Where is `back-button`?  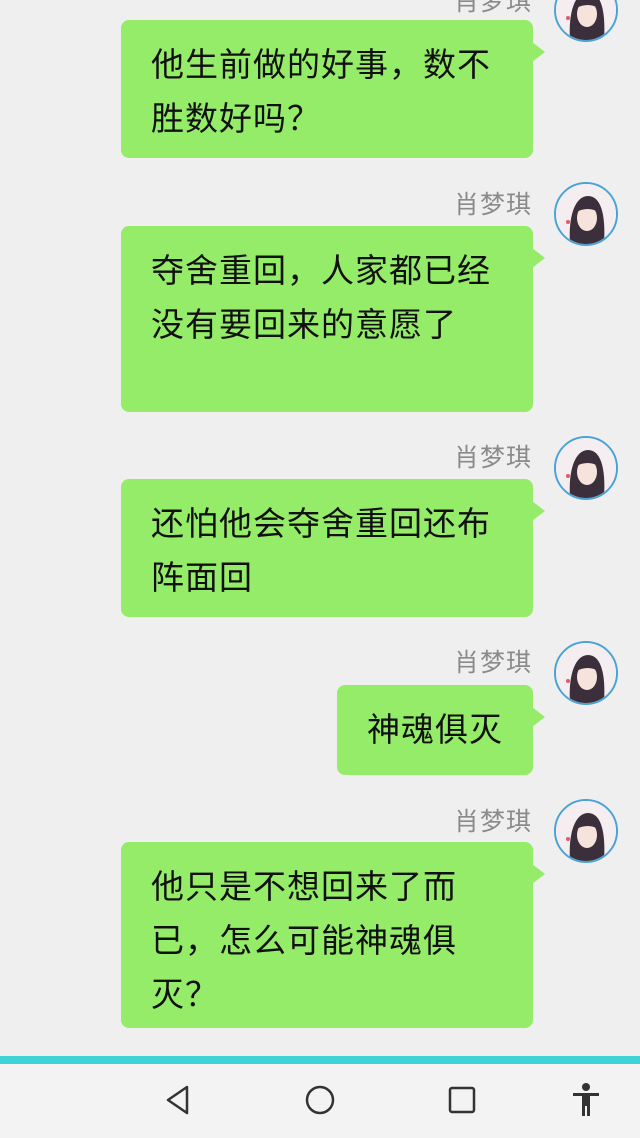
back-button is located at coordinates (178, 1100).